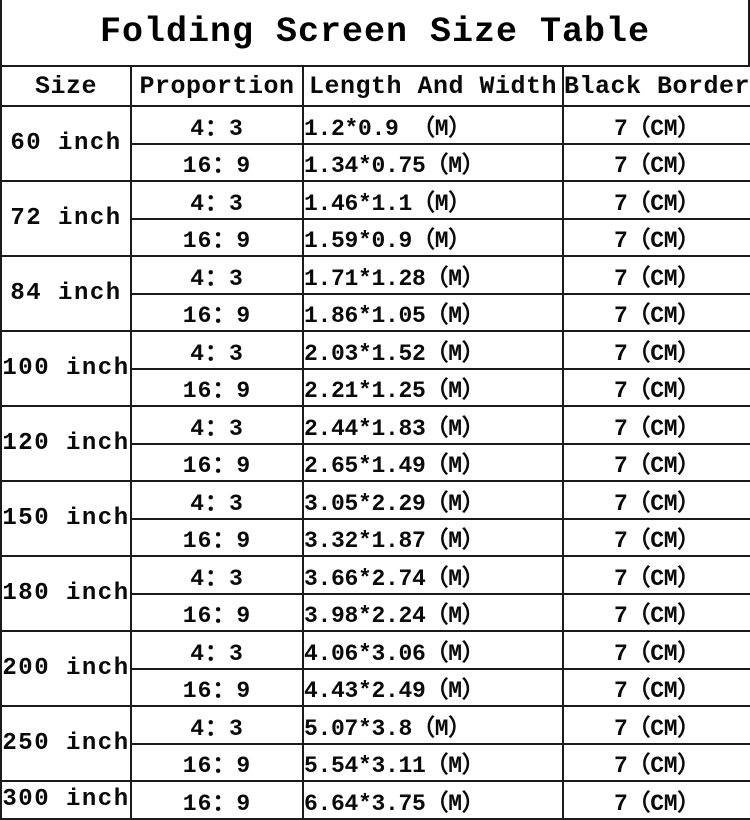  I want to click on column-header-length-and-width: Length And Width, so click(433, 86).